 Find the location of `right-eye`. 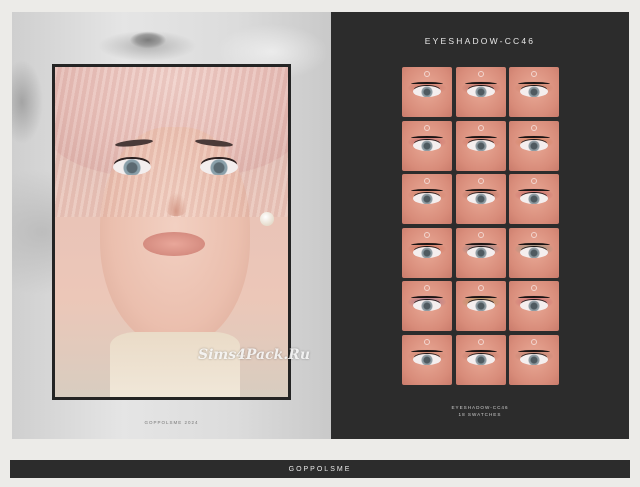

right-eye is located at coordinates (219, 167).